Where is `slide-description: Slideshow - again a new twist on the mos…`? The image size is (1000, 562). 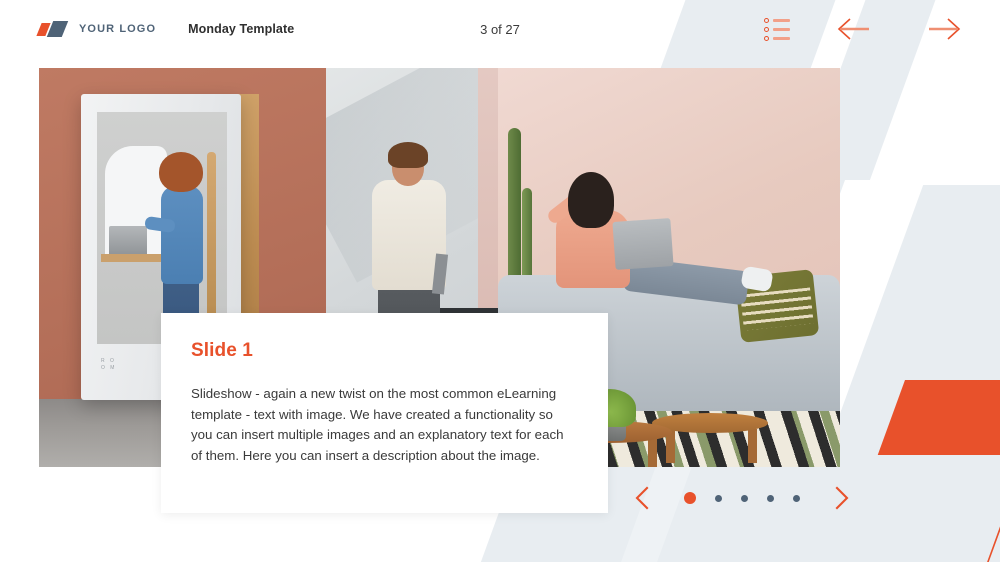
slide-description: Slideshow - again a new twist on the mos… is located at coordinates (377, 424).